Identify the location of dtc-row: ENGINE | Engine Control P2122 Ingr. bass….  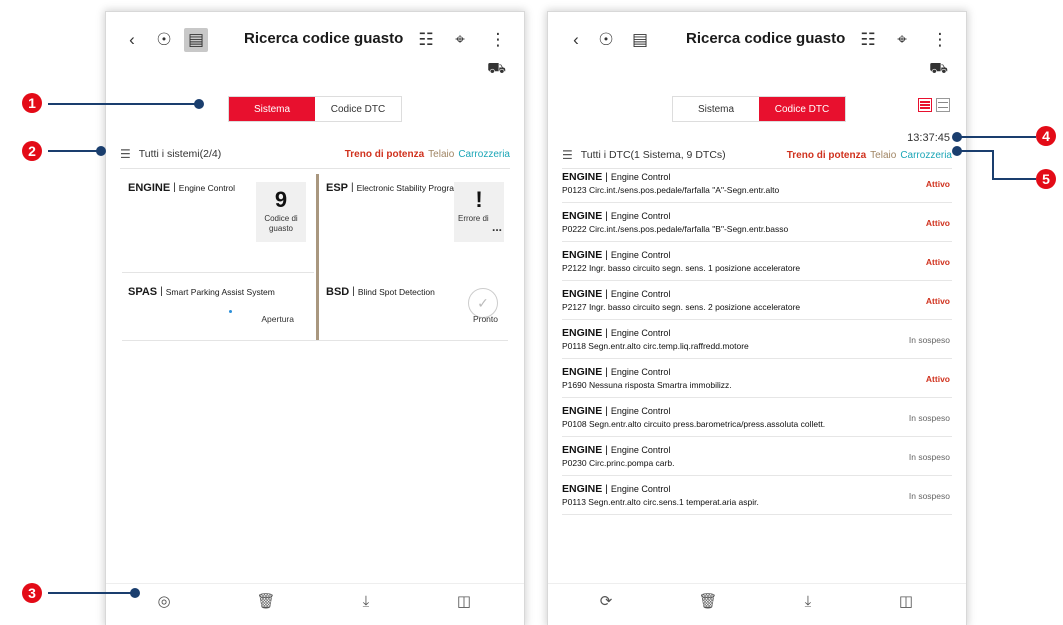
(757, 261).